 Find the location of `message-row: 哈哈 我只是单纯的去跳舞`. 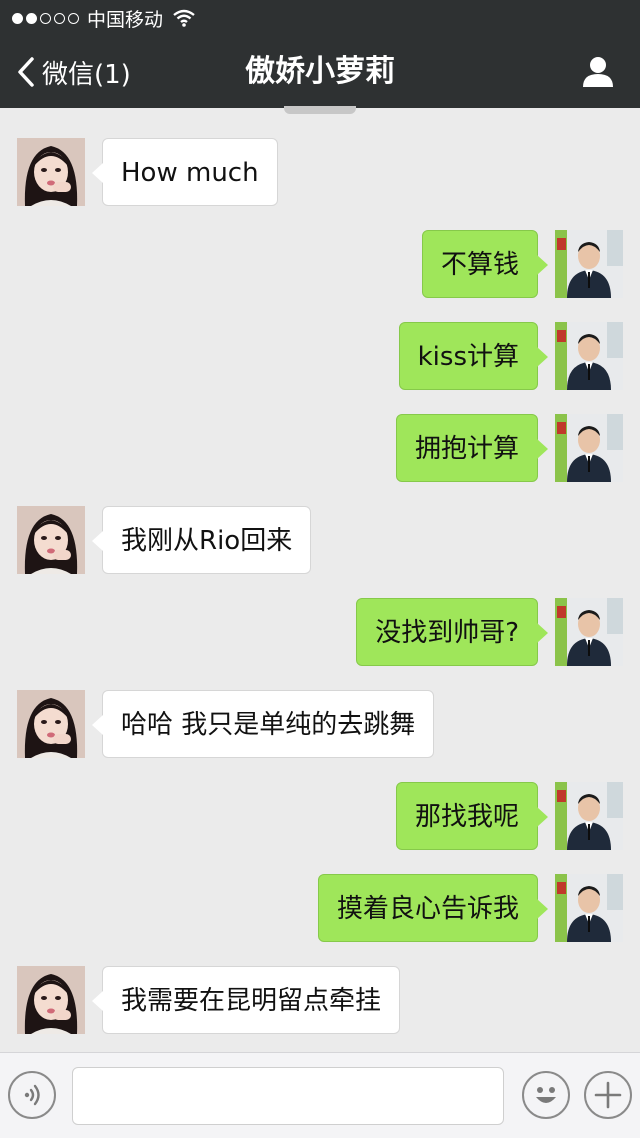

message-row: 哈哈 我只是单纯的去跳舞 is located at coordinates (320, 724).